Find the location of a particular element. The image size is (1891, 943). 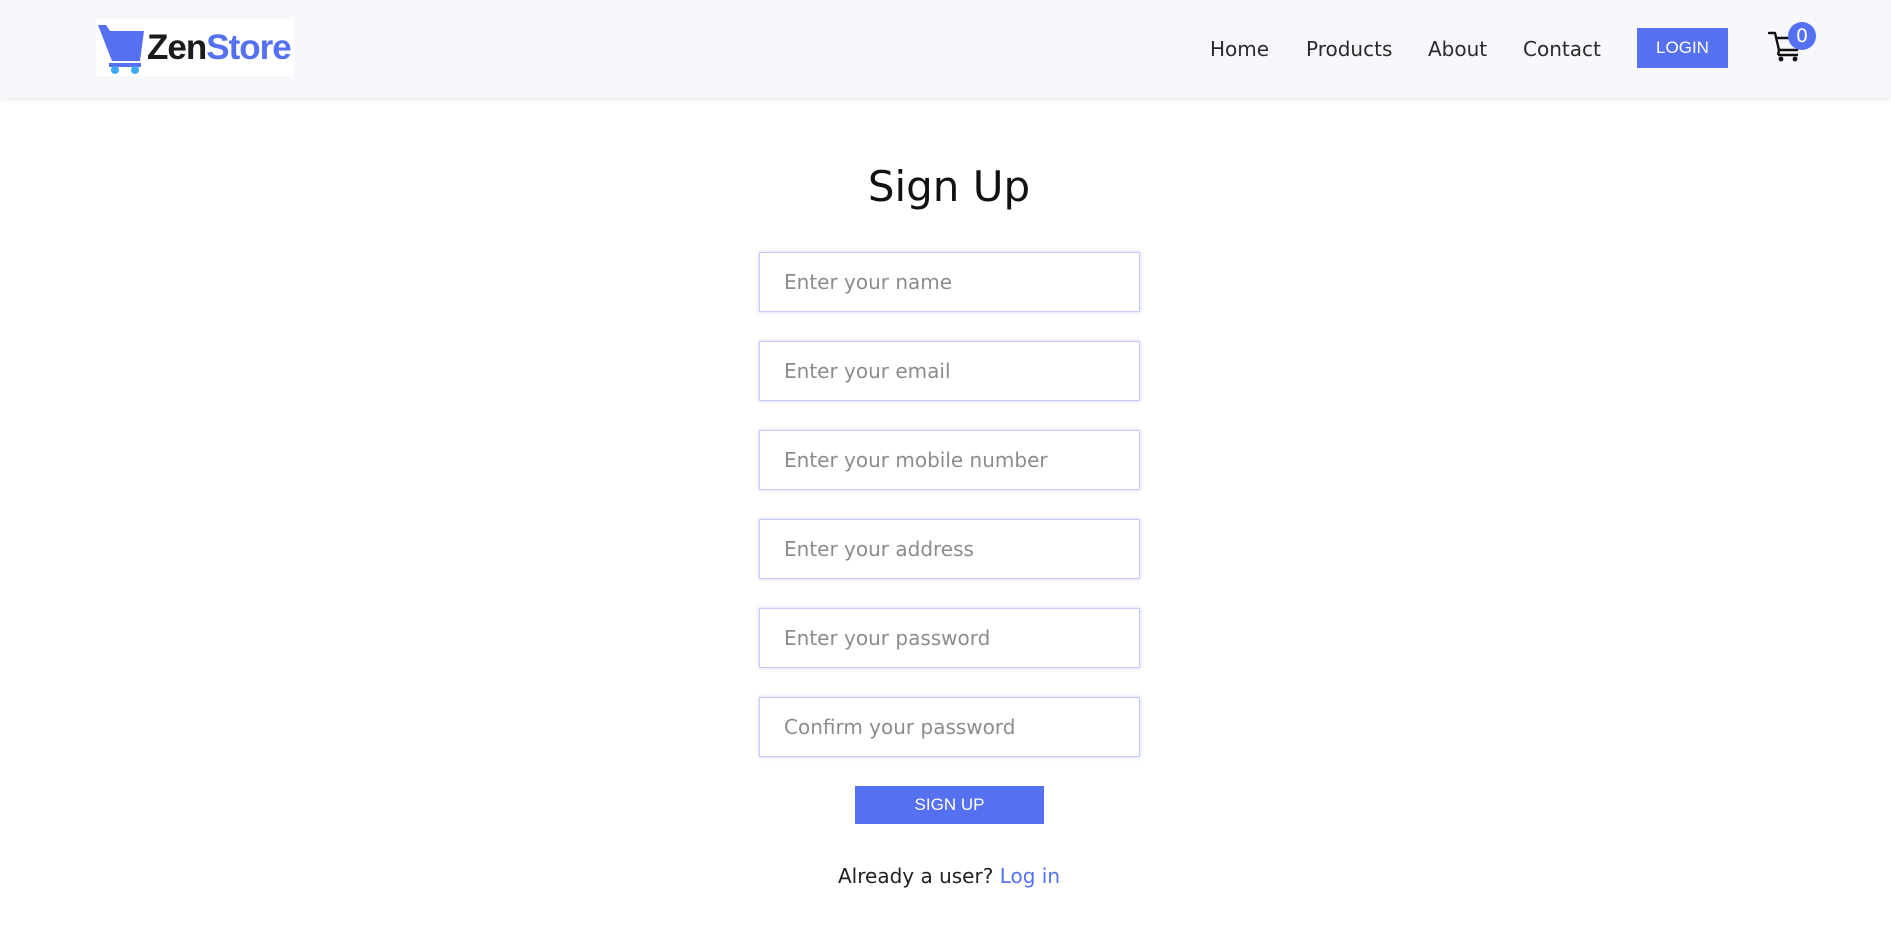

sign-up-button: SIGN UP is located at coordinates (949, 805).